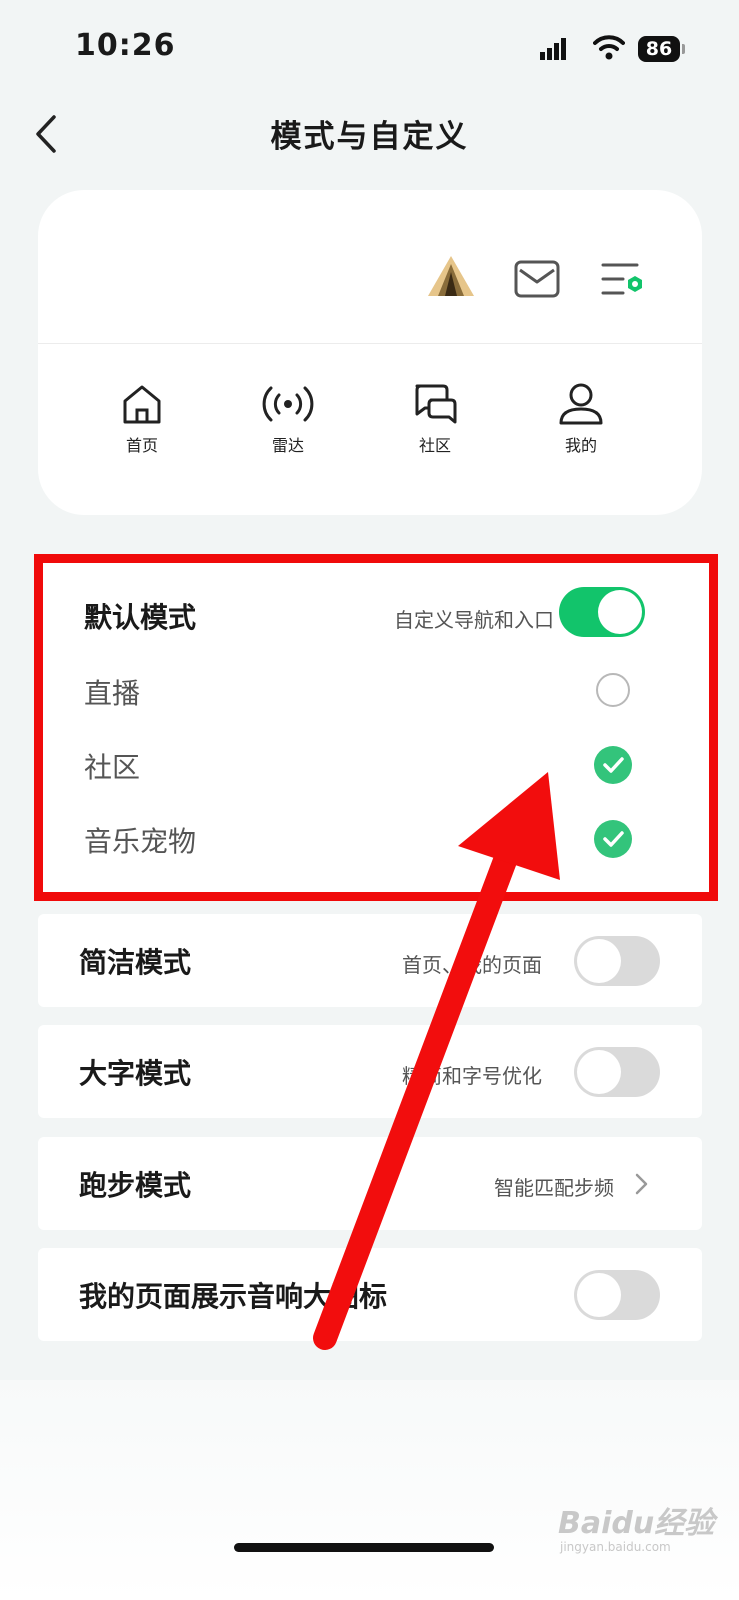  Describe the element at coordinates (125, 45) in the screenshot. I see `status-time: 10:26` at that location.